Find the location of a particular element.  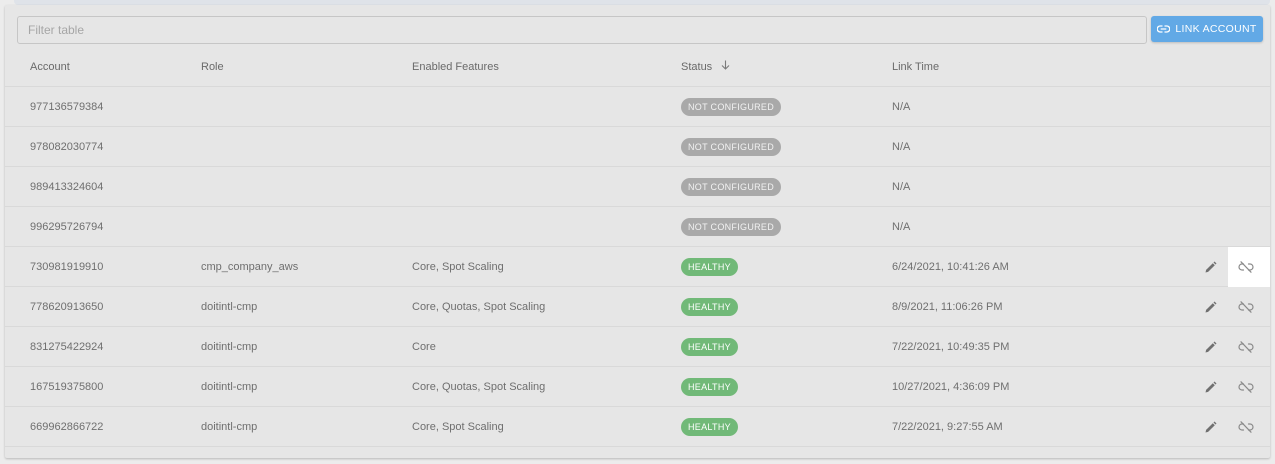

table-row: 996295726794 NOT CONFIGURED N/A is located at coordinates (637, 227).